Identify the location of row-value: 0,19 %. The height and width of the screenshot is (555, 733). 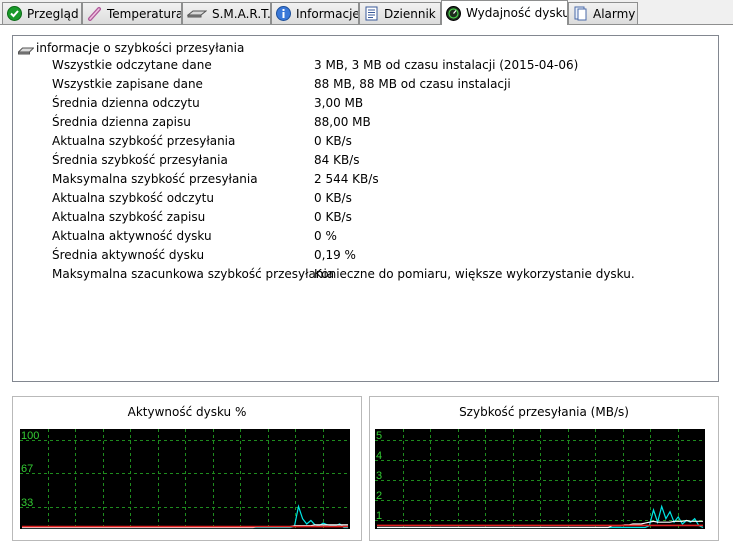
(335, 255).